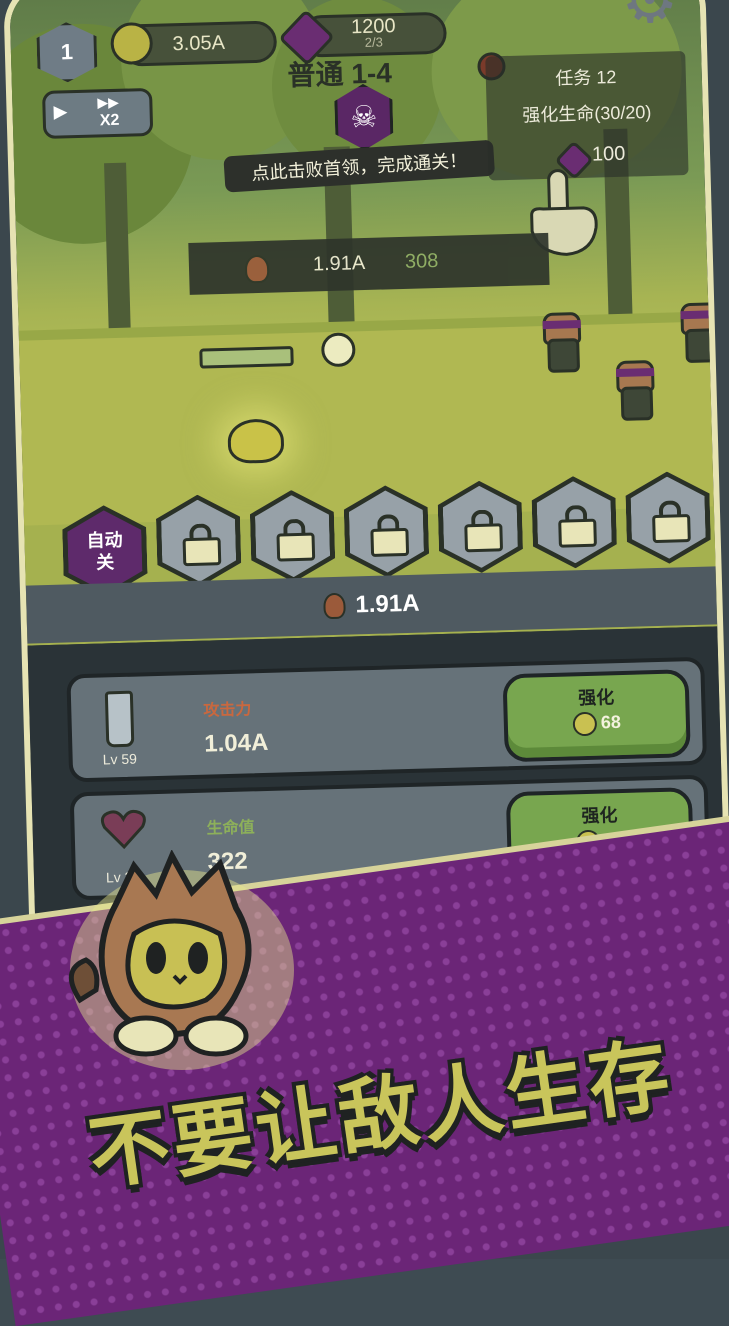  What do you see at coordinates (246, 357) in the screenshot?
I see `hero-health-bar` at bounding box center [246, 357].